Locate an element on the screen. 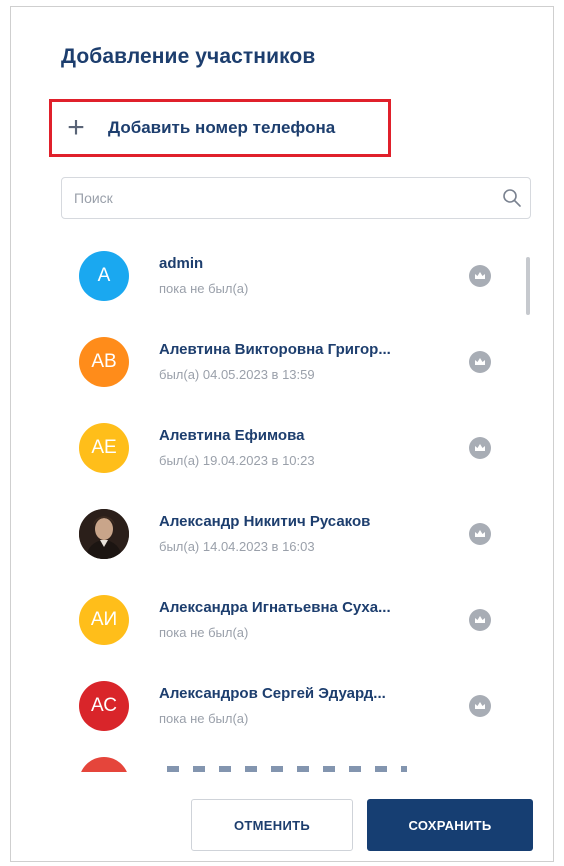  avatar-initials: АВ is located at coordinates (104, 361).